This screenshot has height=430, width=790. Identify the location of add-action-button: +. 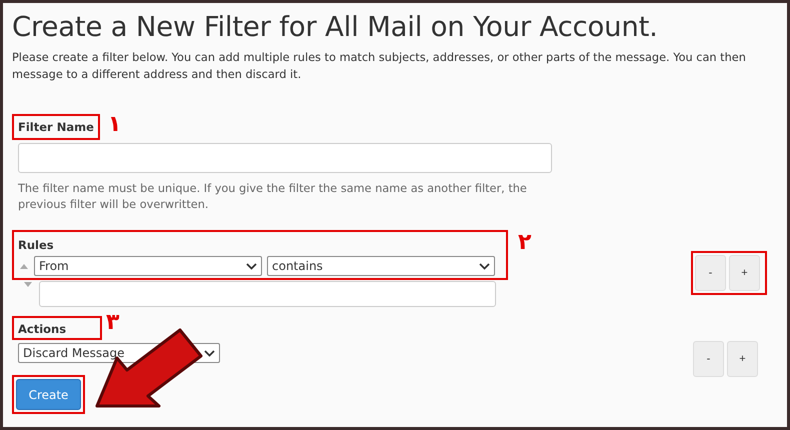
(742, 359).